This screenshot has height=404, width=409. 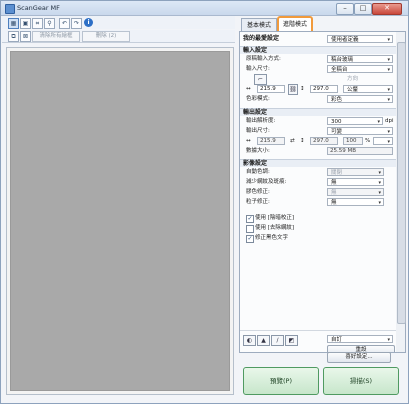 I want to click on rotate-left-icon: ↶, so click(x=64, y=23).